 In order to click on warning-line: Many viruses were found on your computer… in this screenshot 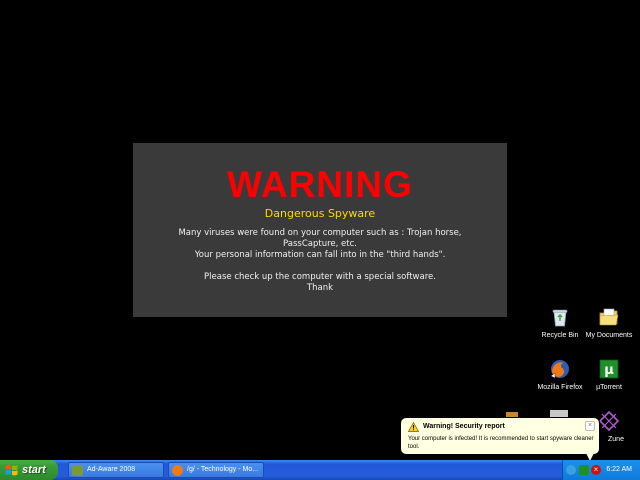, I will do `click(320, 233)`.